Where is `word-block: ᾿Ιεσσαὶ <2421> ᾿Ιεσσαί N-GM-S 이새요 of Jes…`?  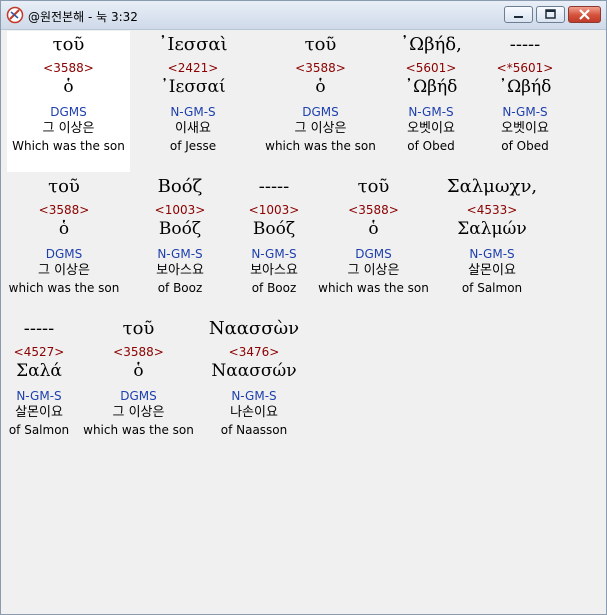 word-block: ᾿Ιεσσαὶ <2421> ᾿Ιεσσαί N-GM-S 이새요 of Jes… is located at coordinates (193, 93).